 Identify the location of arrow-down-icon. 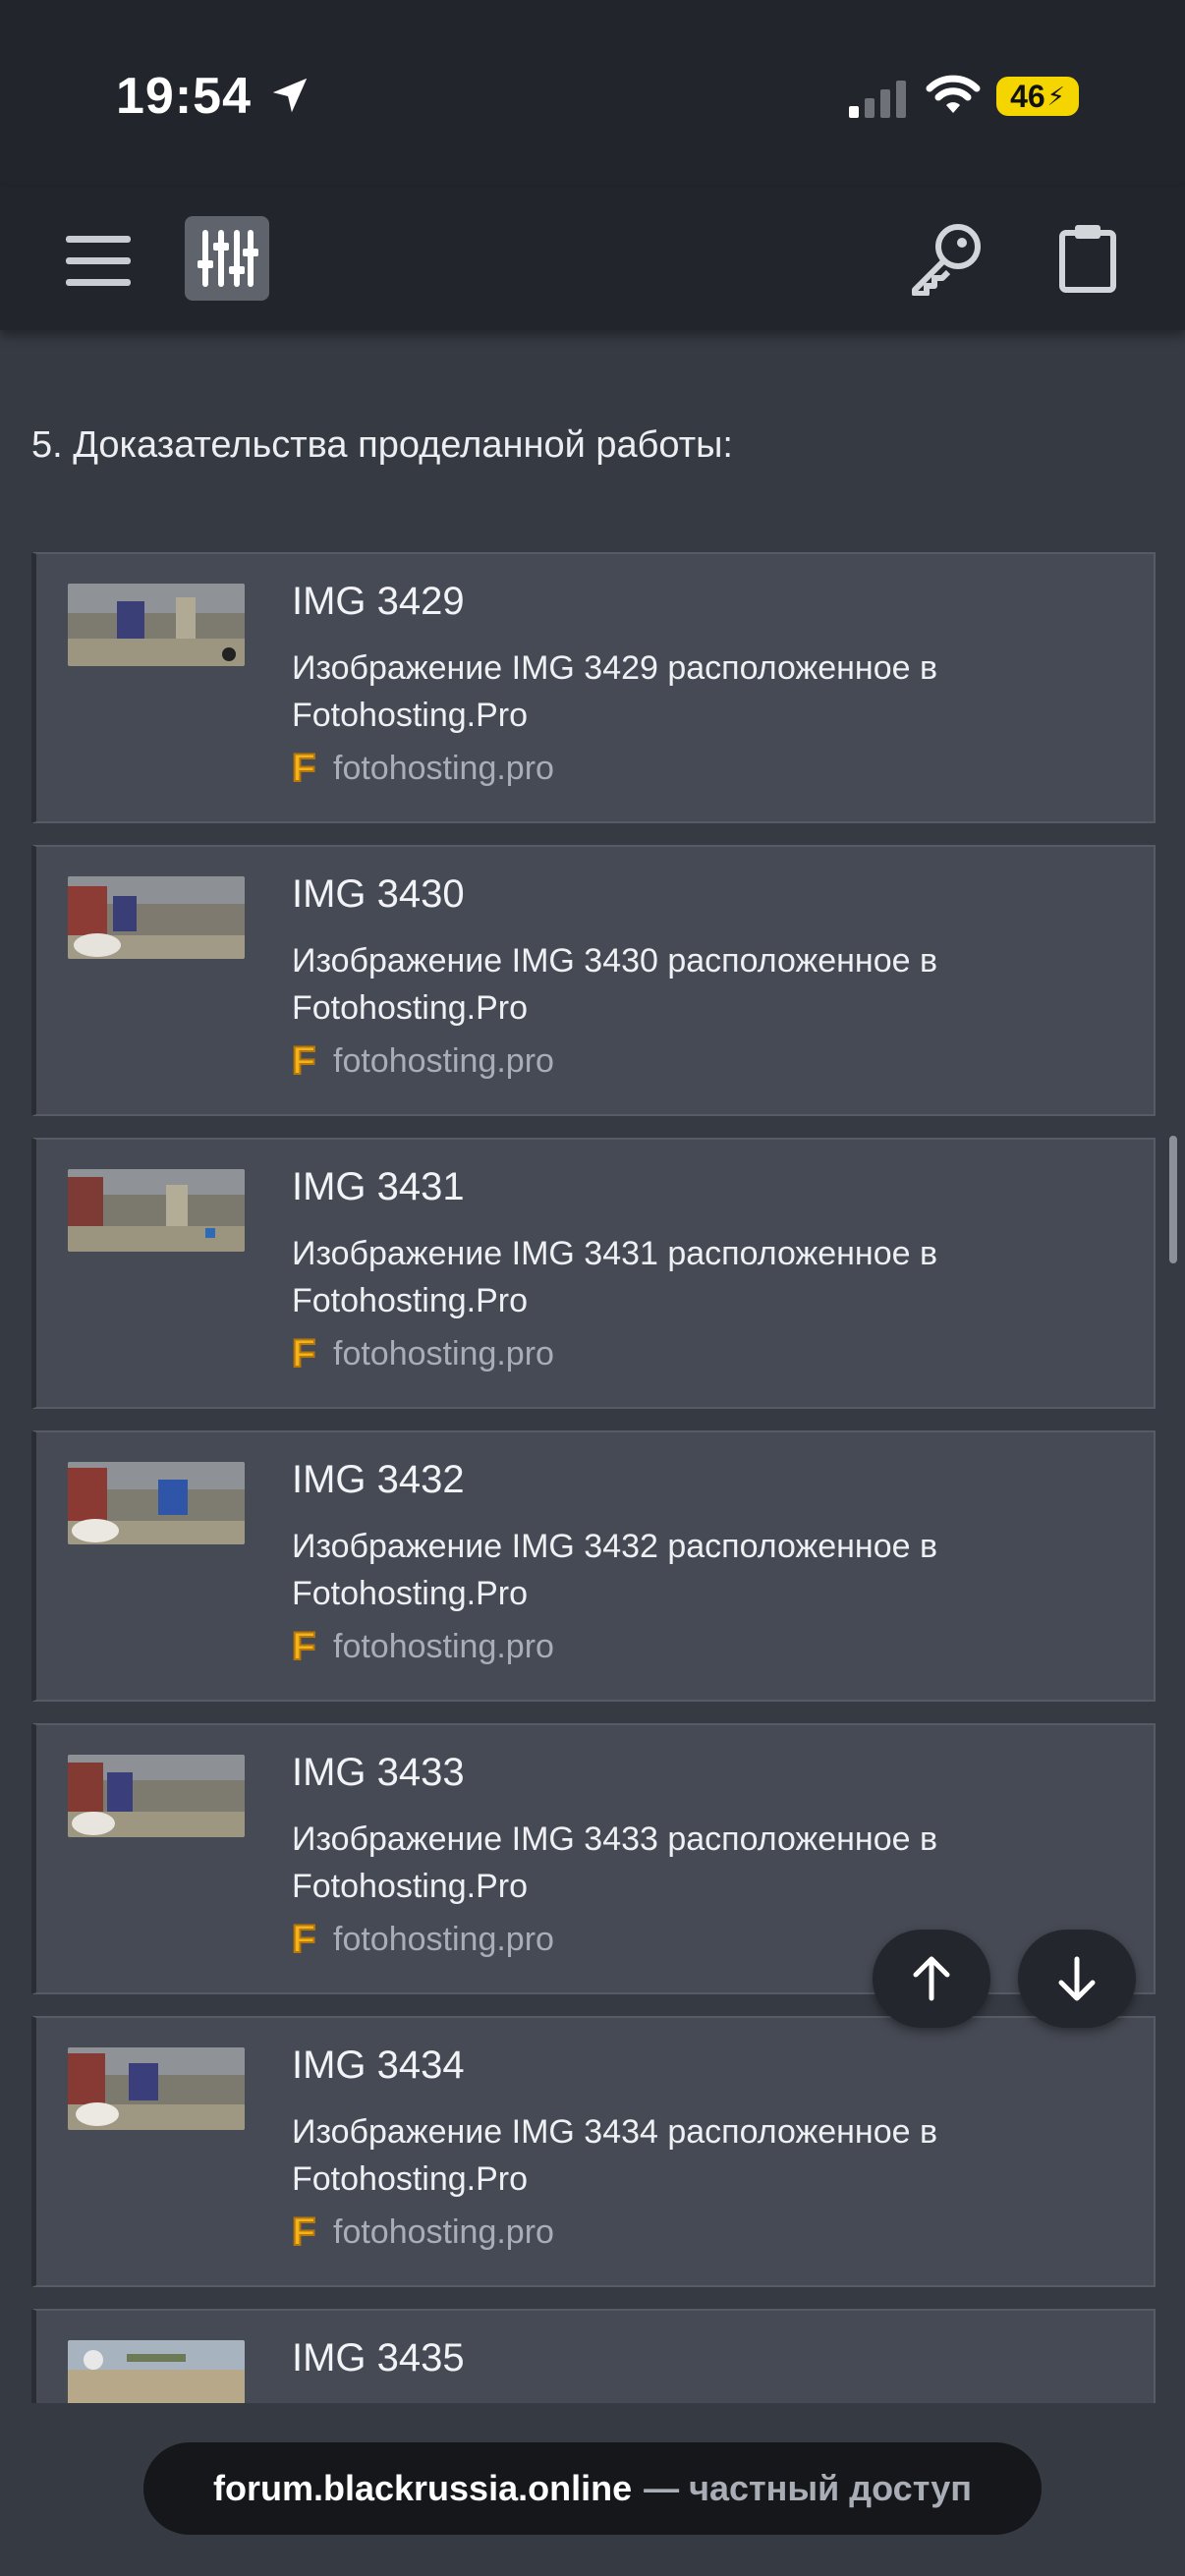
(1077, 1978).